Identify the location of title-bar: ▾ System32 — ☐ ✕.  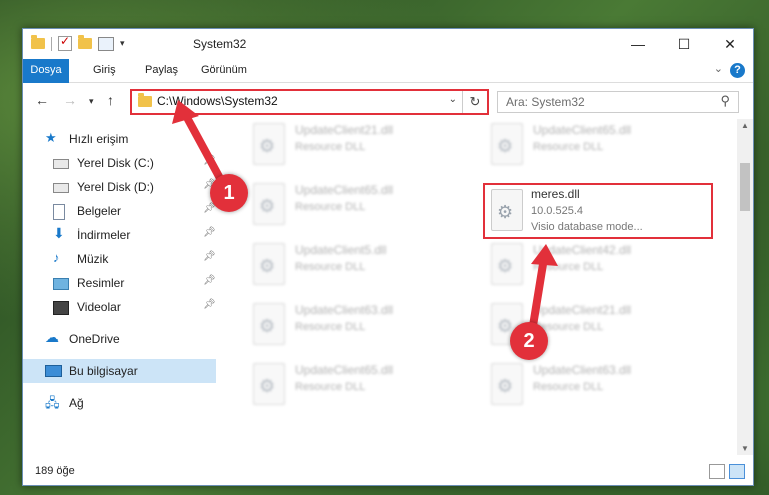
(388, 44).